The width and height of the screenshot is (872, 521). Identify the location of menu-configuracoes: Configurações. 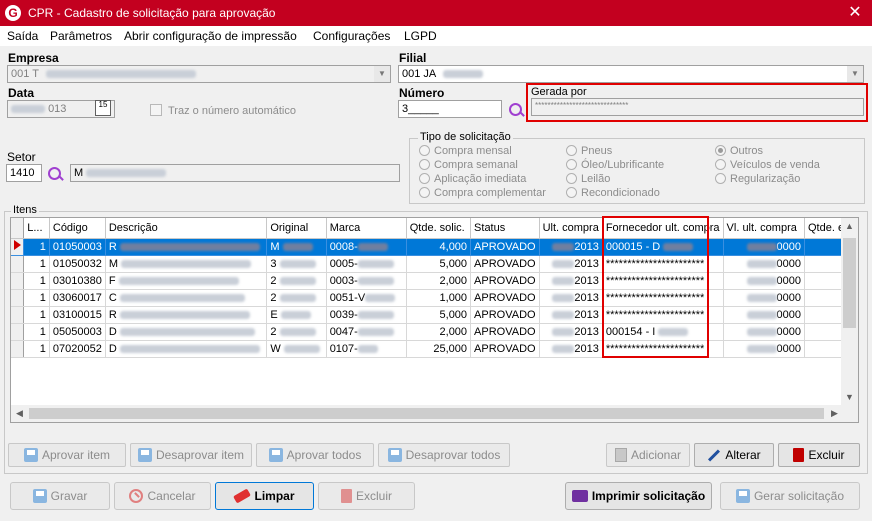
(351, 36).